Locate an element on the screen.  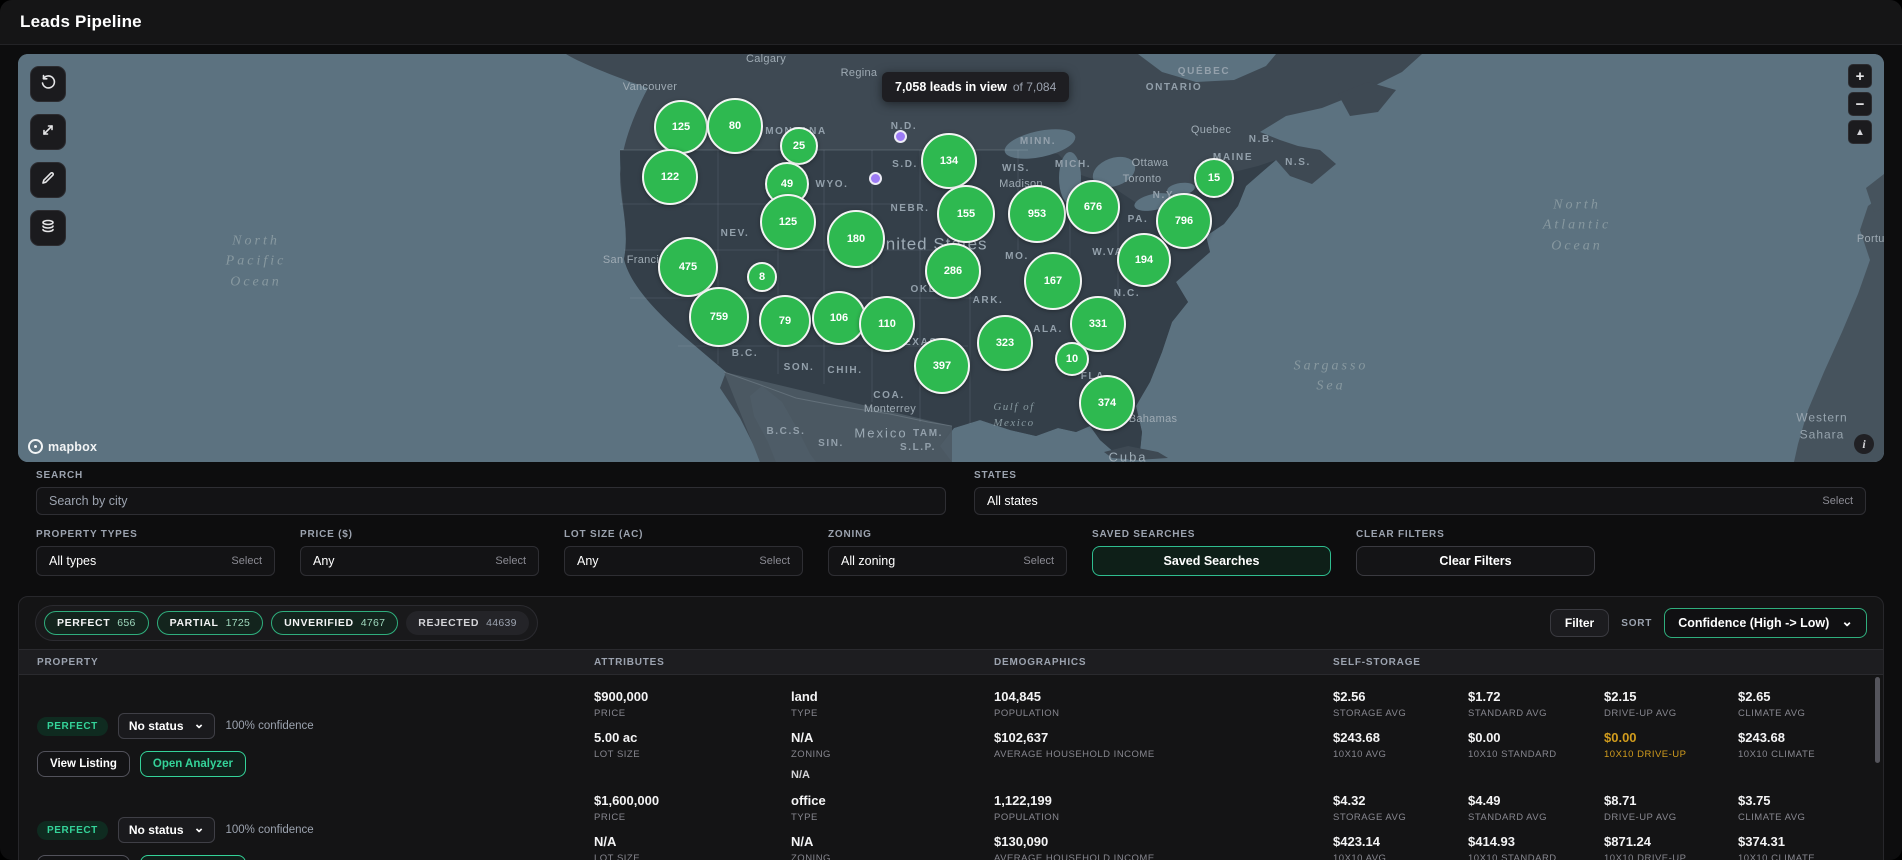
attributes-col-a: $900,000 PRICE 5.00 ac LOT SIZE is located at coordinates (692, 735).